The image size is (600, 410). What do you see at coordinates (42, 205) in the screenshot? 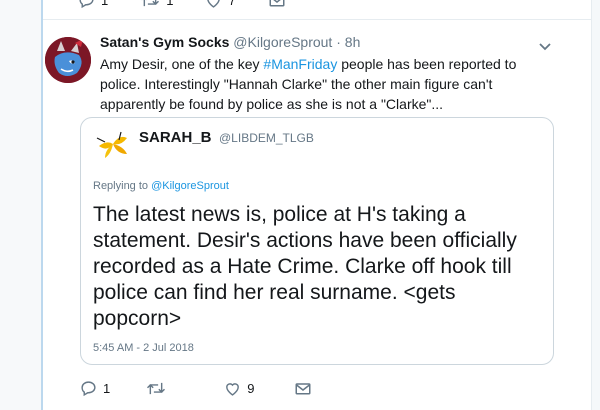
I see `thread-line` at bounding box center [42, 205].